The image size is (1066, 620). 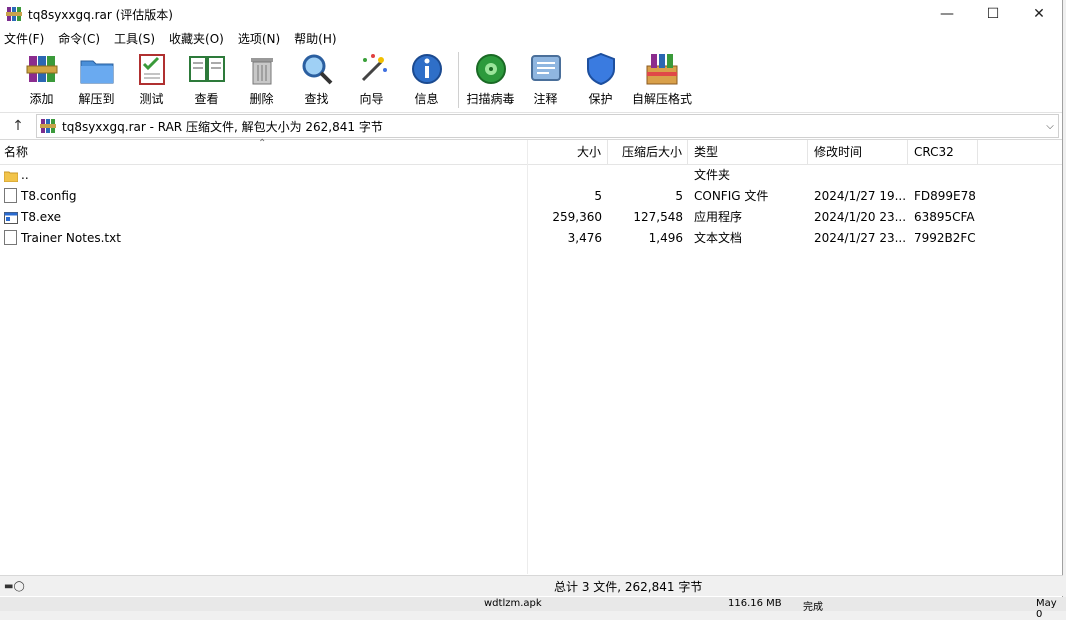 What do you see at coordinates (531, 175) in the screenshot?
I see `list-item: .. 文件夹` at bounding box center [531, 175].